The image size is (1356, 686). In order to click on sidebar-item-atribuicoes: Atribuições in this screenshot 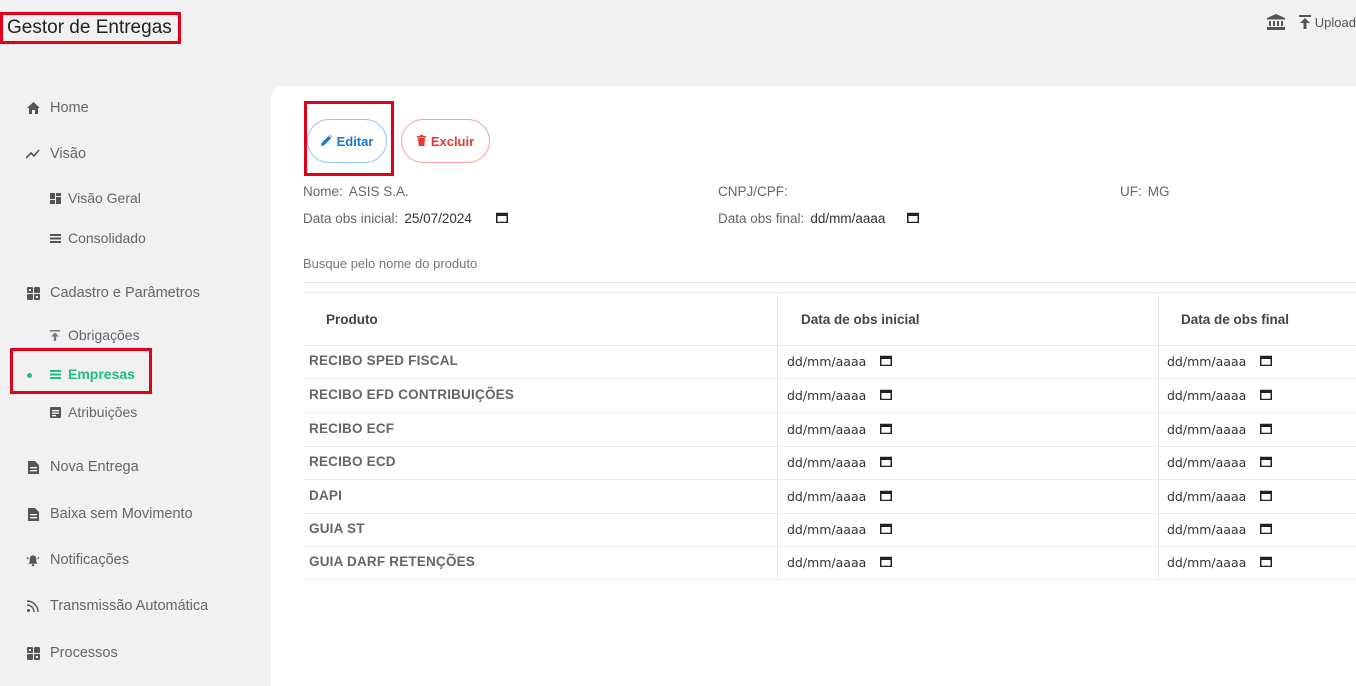, I will do `click(92, 412)`.